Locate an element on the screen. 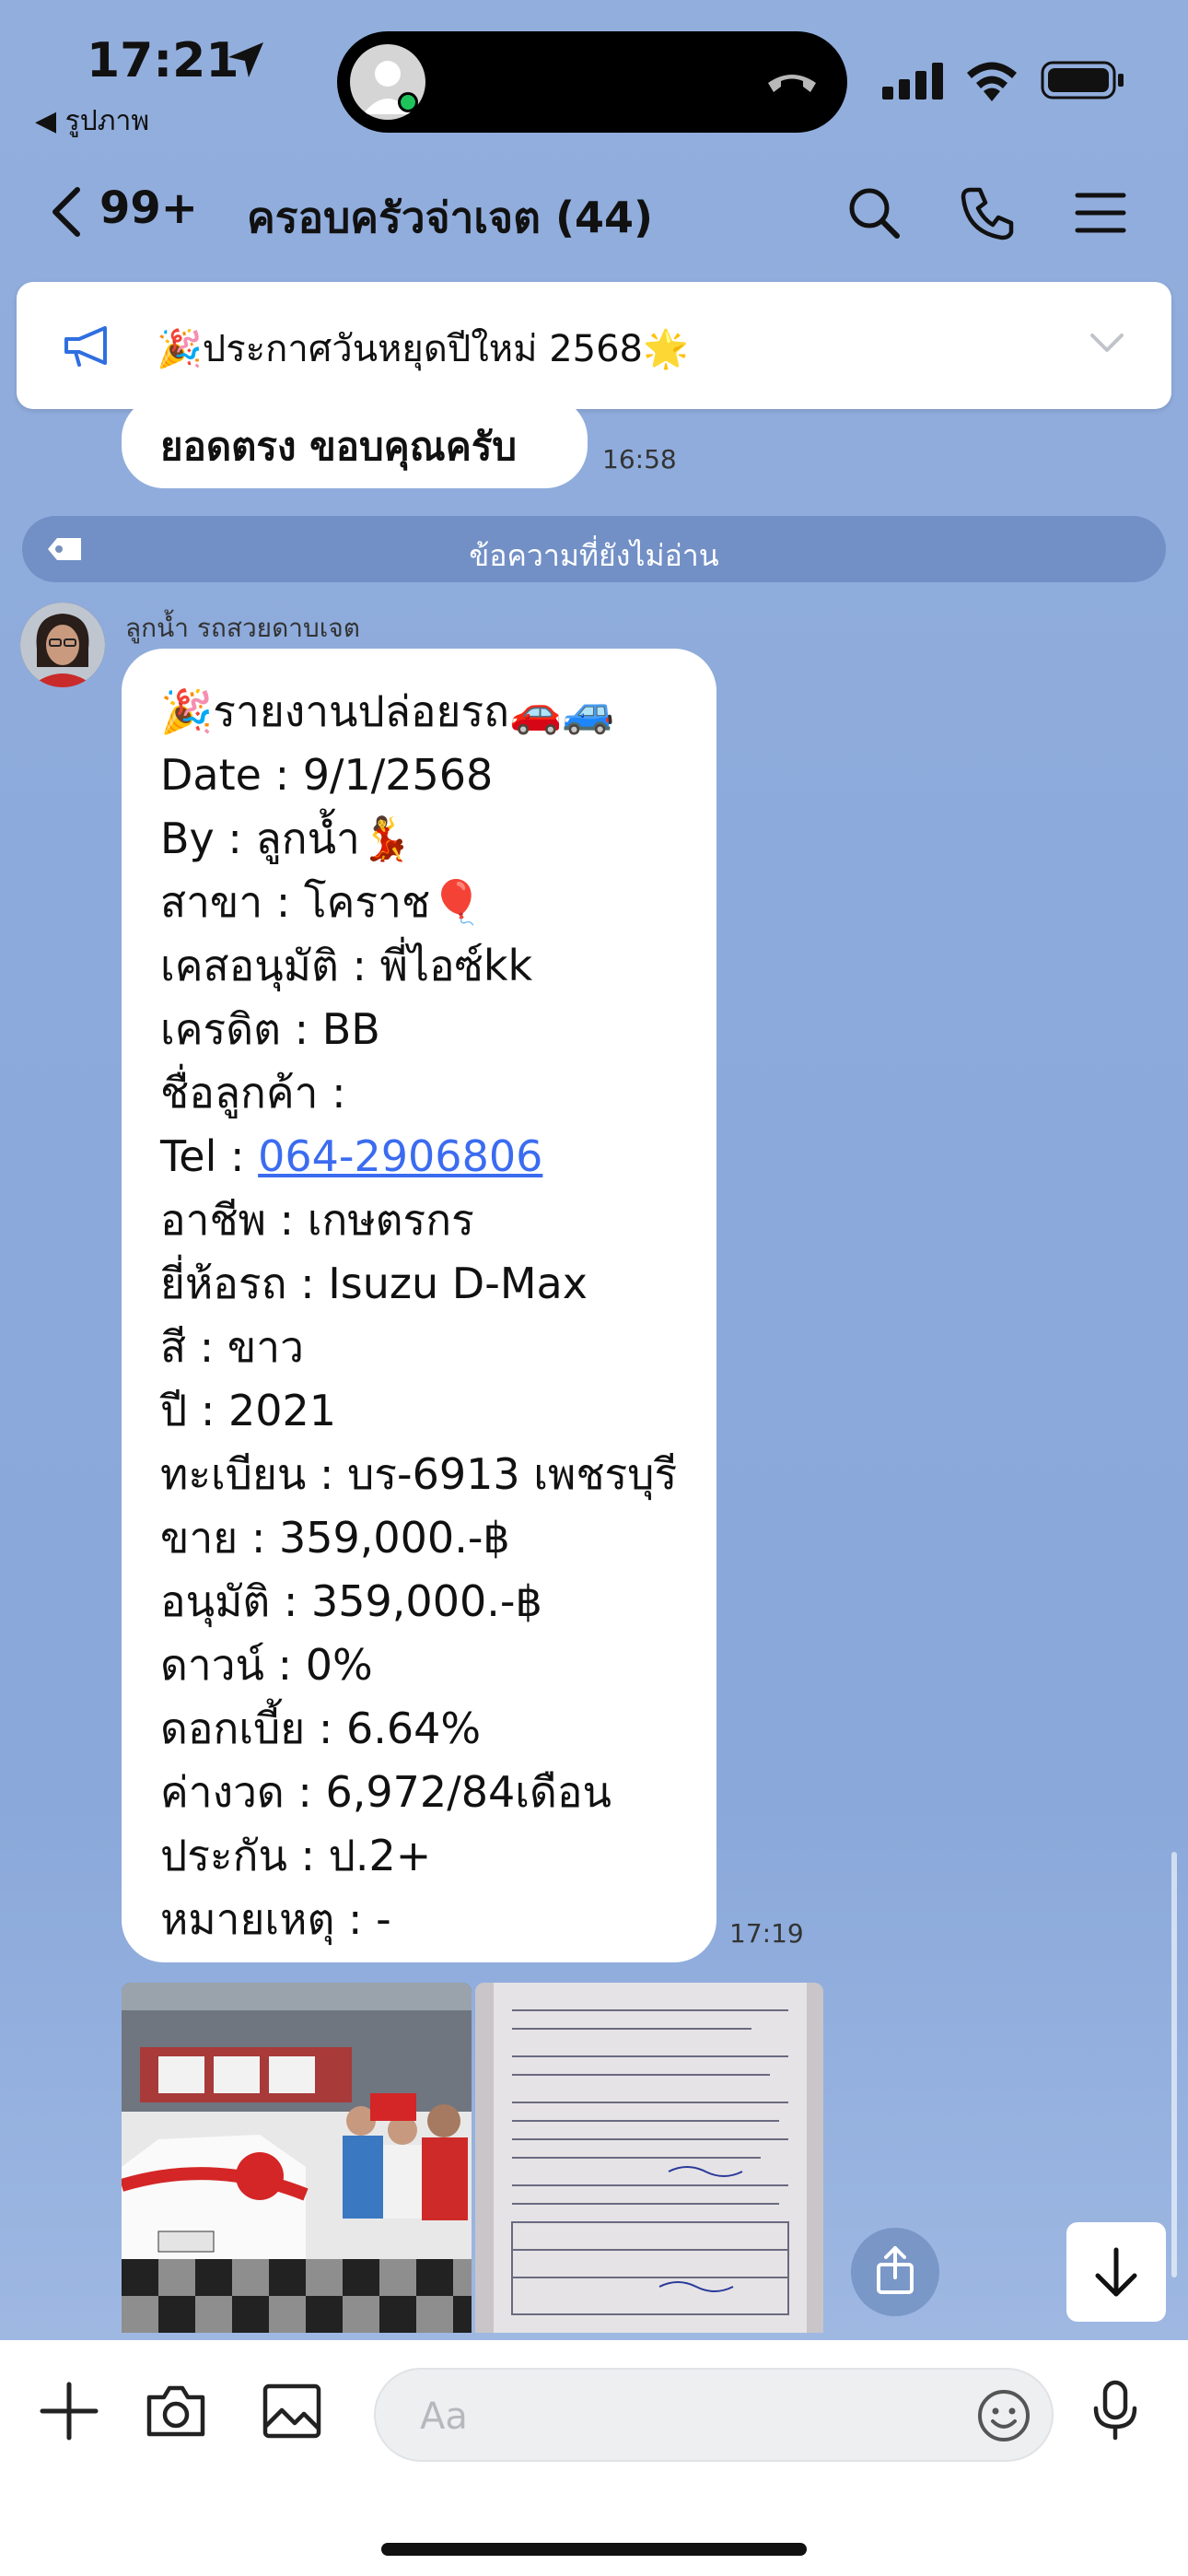 The width and height of the screenshot is (1188, 2576). previous-message-bubble: ยอดตรง ขอบคุณครับ is located at coordinates (355, 442).